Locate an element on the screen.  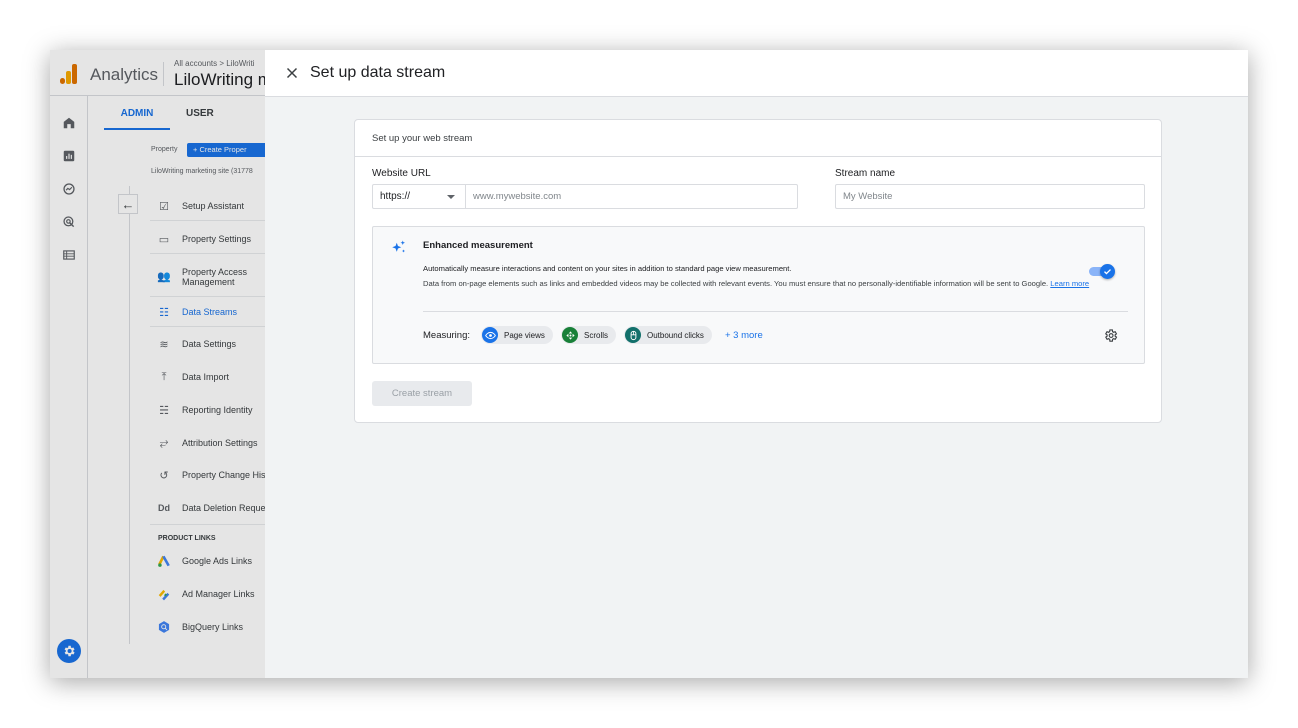
website-url-input is located at coordinates (631, 196).